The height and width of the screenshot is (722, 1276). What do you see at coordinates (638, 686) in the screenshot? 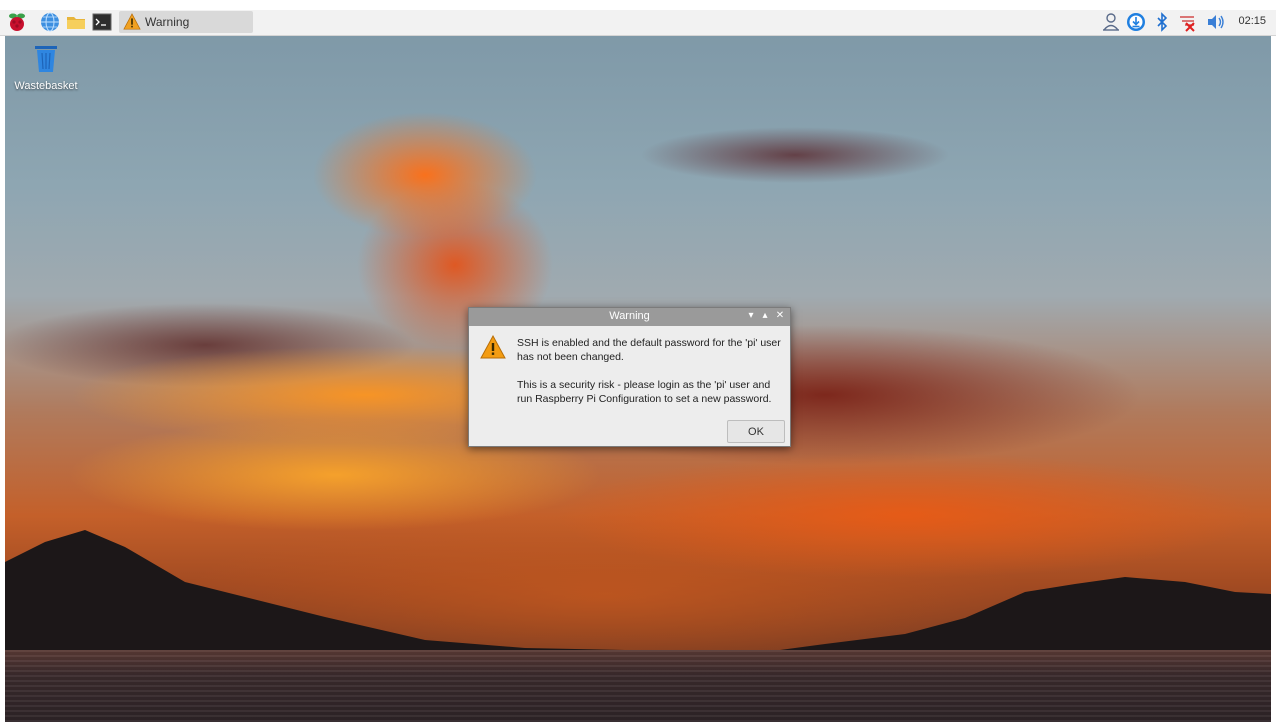
I see `lake-water` at bounding box center [638, 686].